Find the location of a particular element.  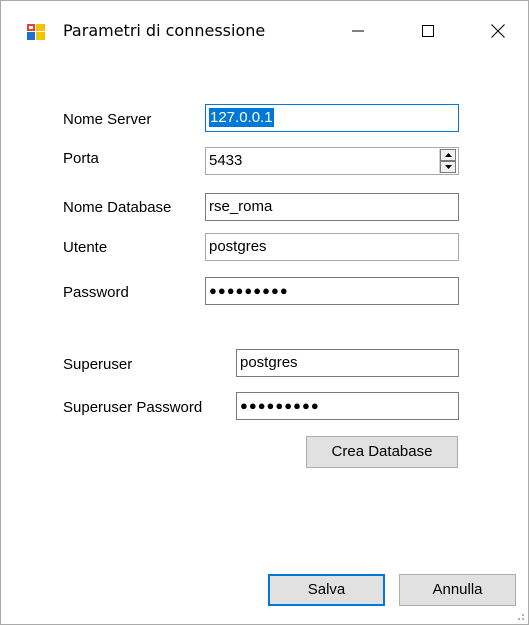

port-spin-buttons is located at coordinates (448, 161).